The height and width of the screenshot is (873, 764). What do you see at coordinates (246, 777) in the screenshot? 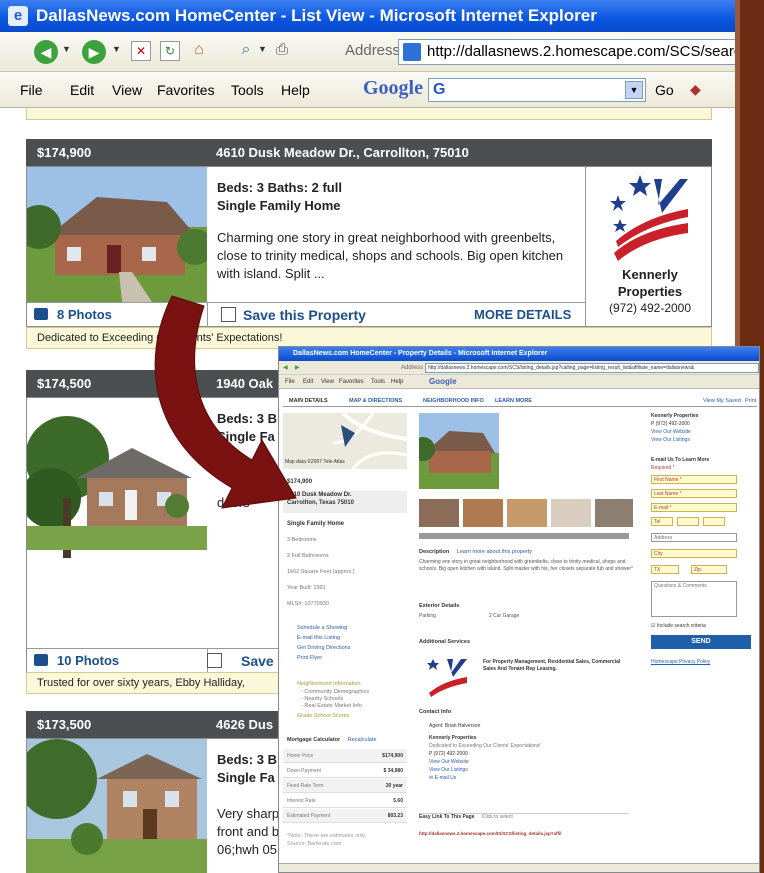
I see `listing-type: Single Fa` at bounding box center [246, 777].